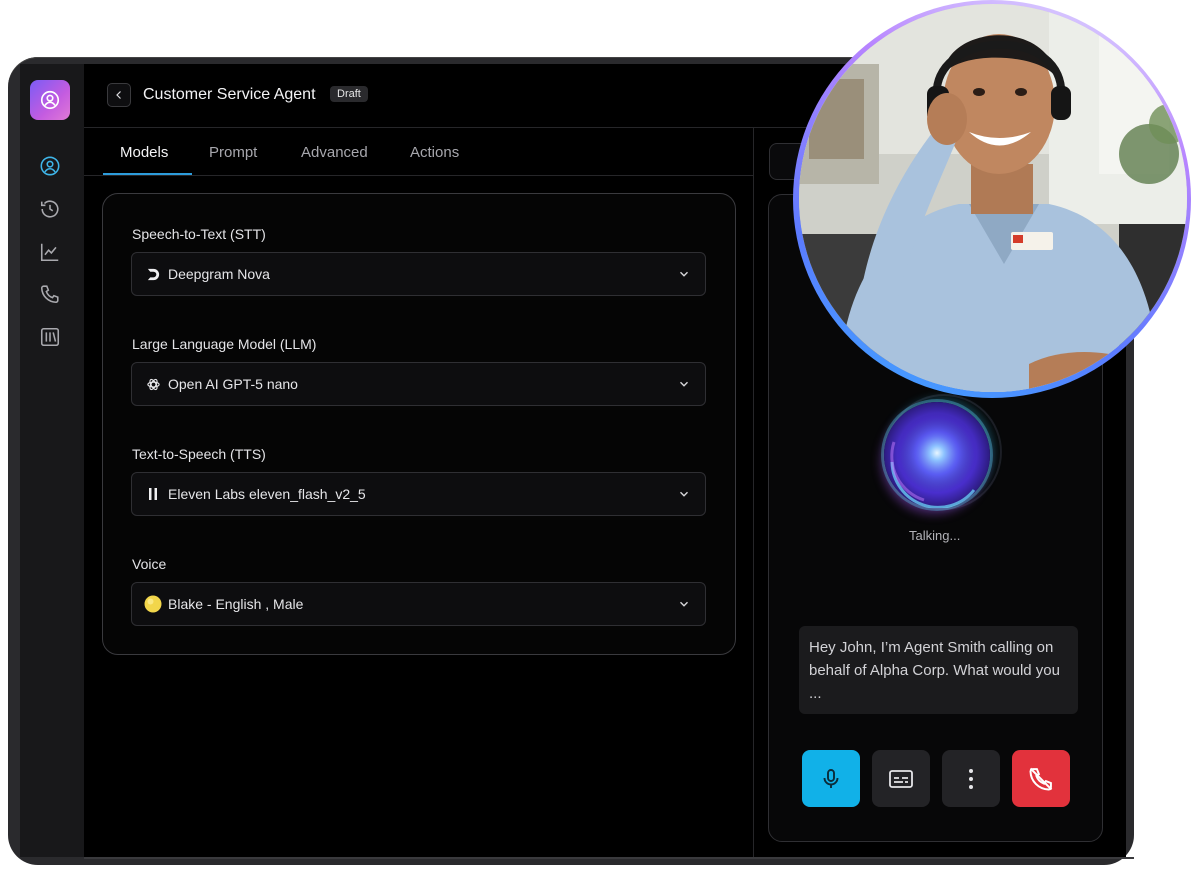 The width and height of the screenshot is (1192, 869). I want to click on sidebar-item-library, so click(50, 337).